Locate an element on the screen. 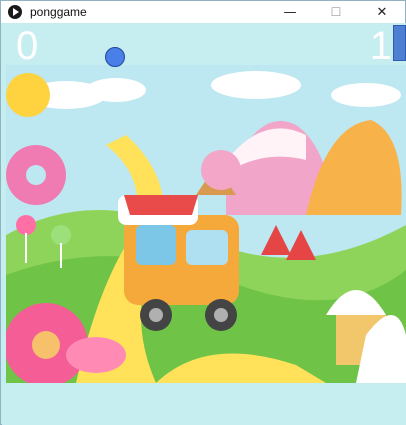 This screenshot has height=425, width=406. play-icon is located at coordinates (15, 12).